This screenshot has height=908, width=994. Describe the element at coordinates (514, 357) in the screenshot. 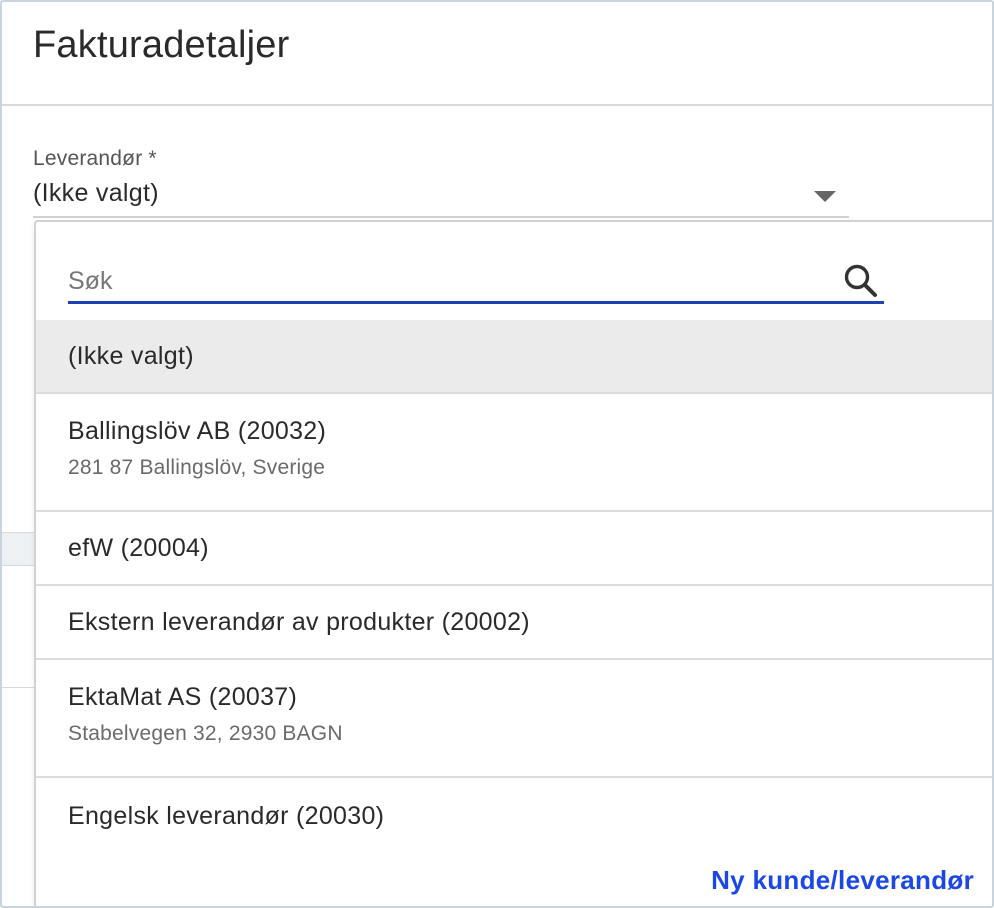

I see `list-item: (Ikke valgt)` at that location.